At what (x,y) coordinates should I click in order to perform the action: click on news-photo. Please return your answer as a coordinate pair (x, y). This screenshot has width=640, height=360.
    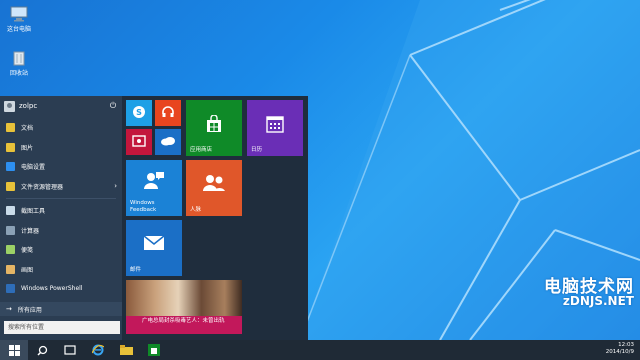
    Looking at the image, I should click on (184, 298).